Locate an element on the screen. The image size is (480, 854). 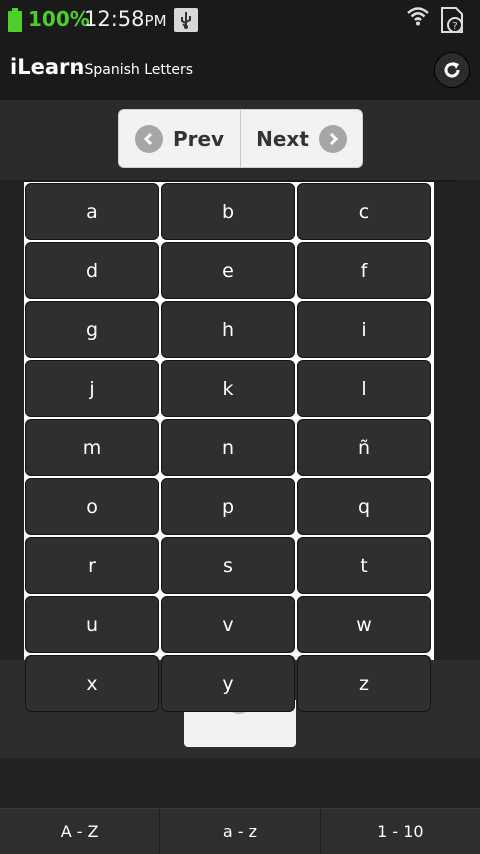
letter-key: p is located at coordinates (228, 506).